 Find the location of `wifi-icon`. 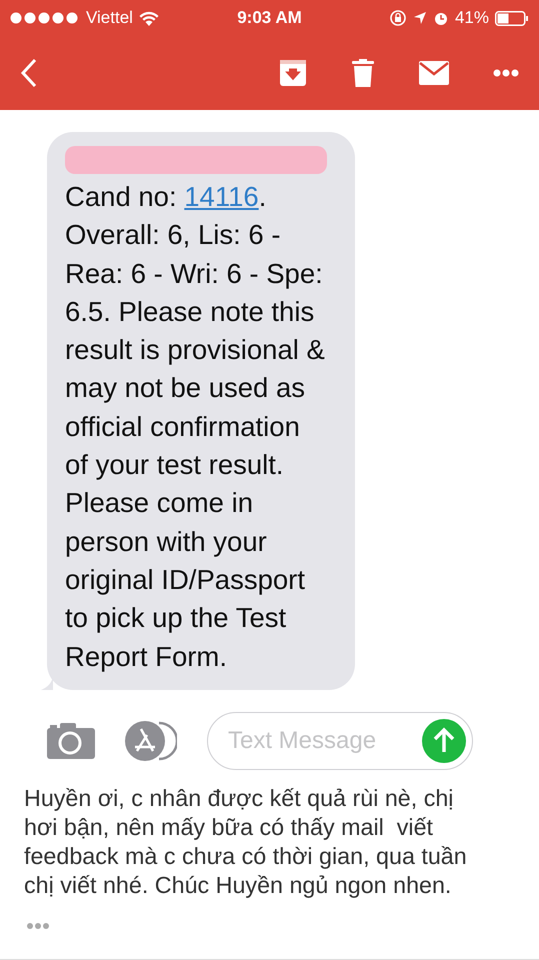

wifi-icon is located at coordinates (148, 18).